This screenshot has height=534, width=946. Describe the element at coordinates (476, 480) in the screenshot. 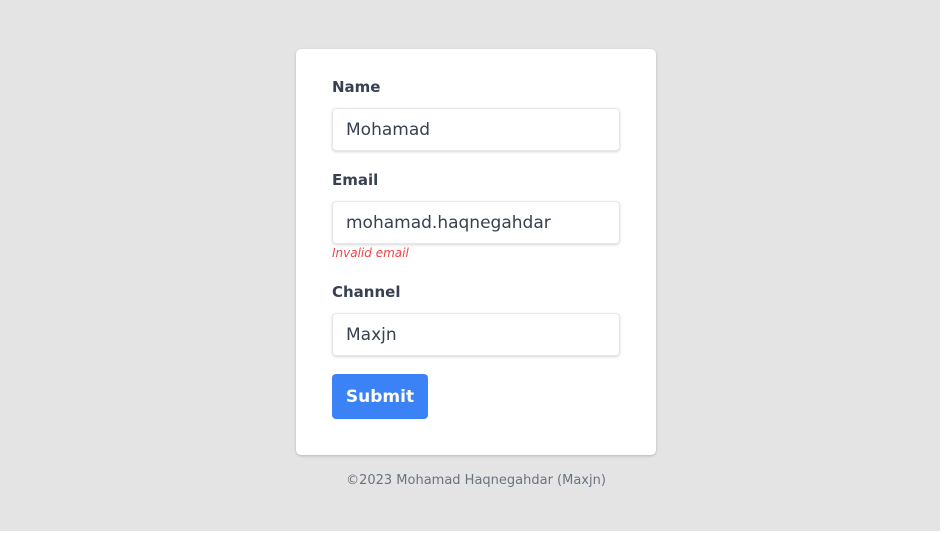

I see `copyright-footer: ©2023 Mohamad Haqnegahdar (Maxjn)` at that location.